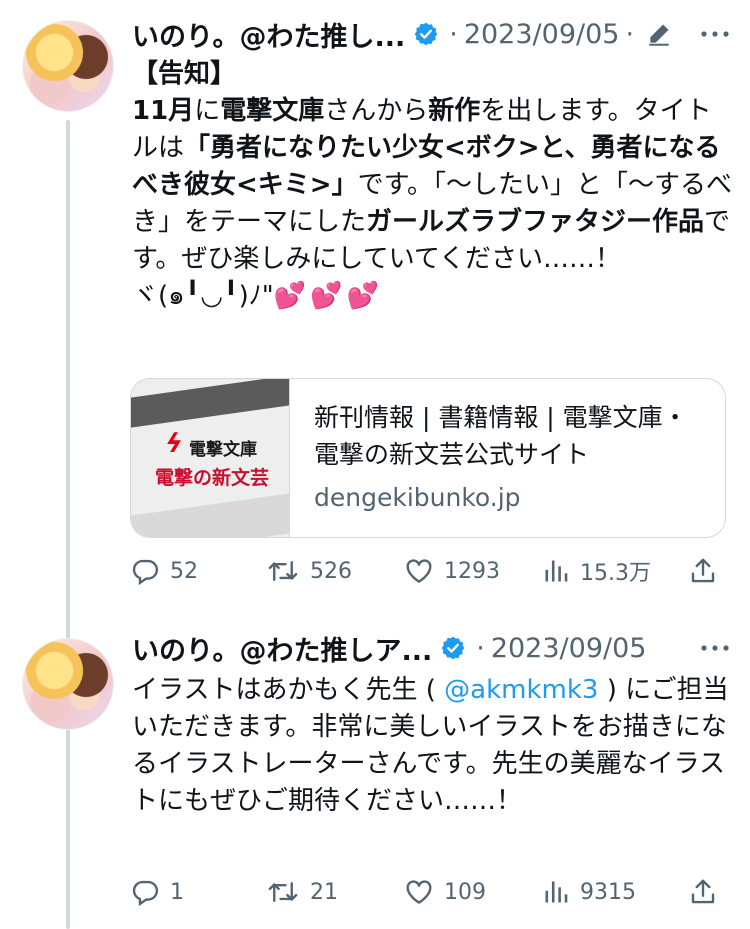 The image size is (750, 929). I want to click on thumbnail-logo-subtext: 電撃の新文芸, so click(212, 478).